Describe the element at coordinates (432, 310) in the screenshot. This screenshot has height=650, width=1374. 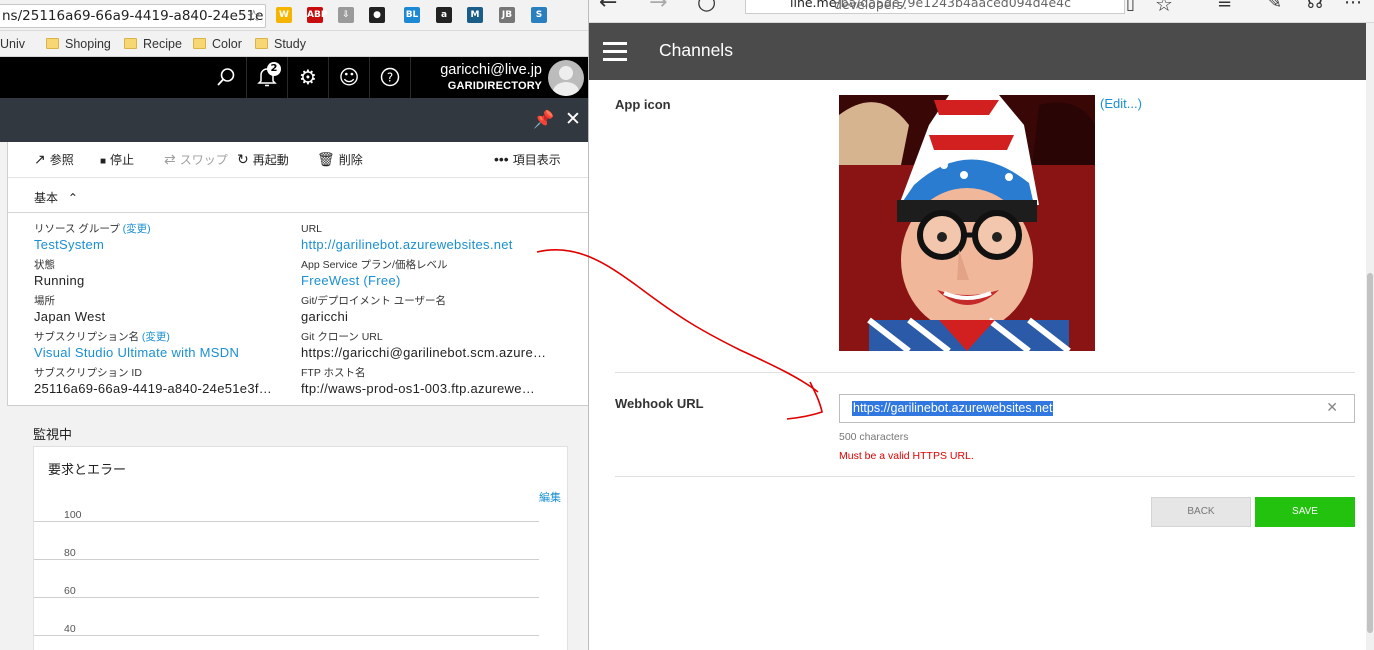
I see `property-r-2: Git/デプロイメント ユーザー名 garicchi` at that location.